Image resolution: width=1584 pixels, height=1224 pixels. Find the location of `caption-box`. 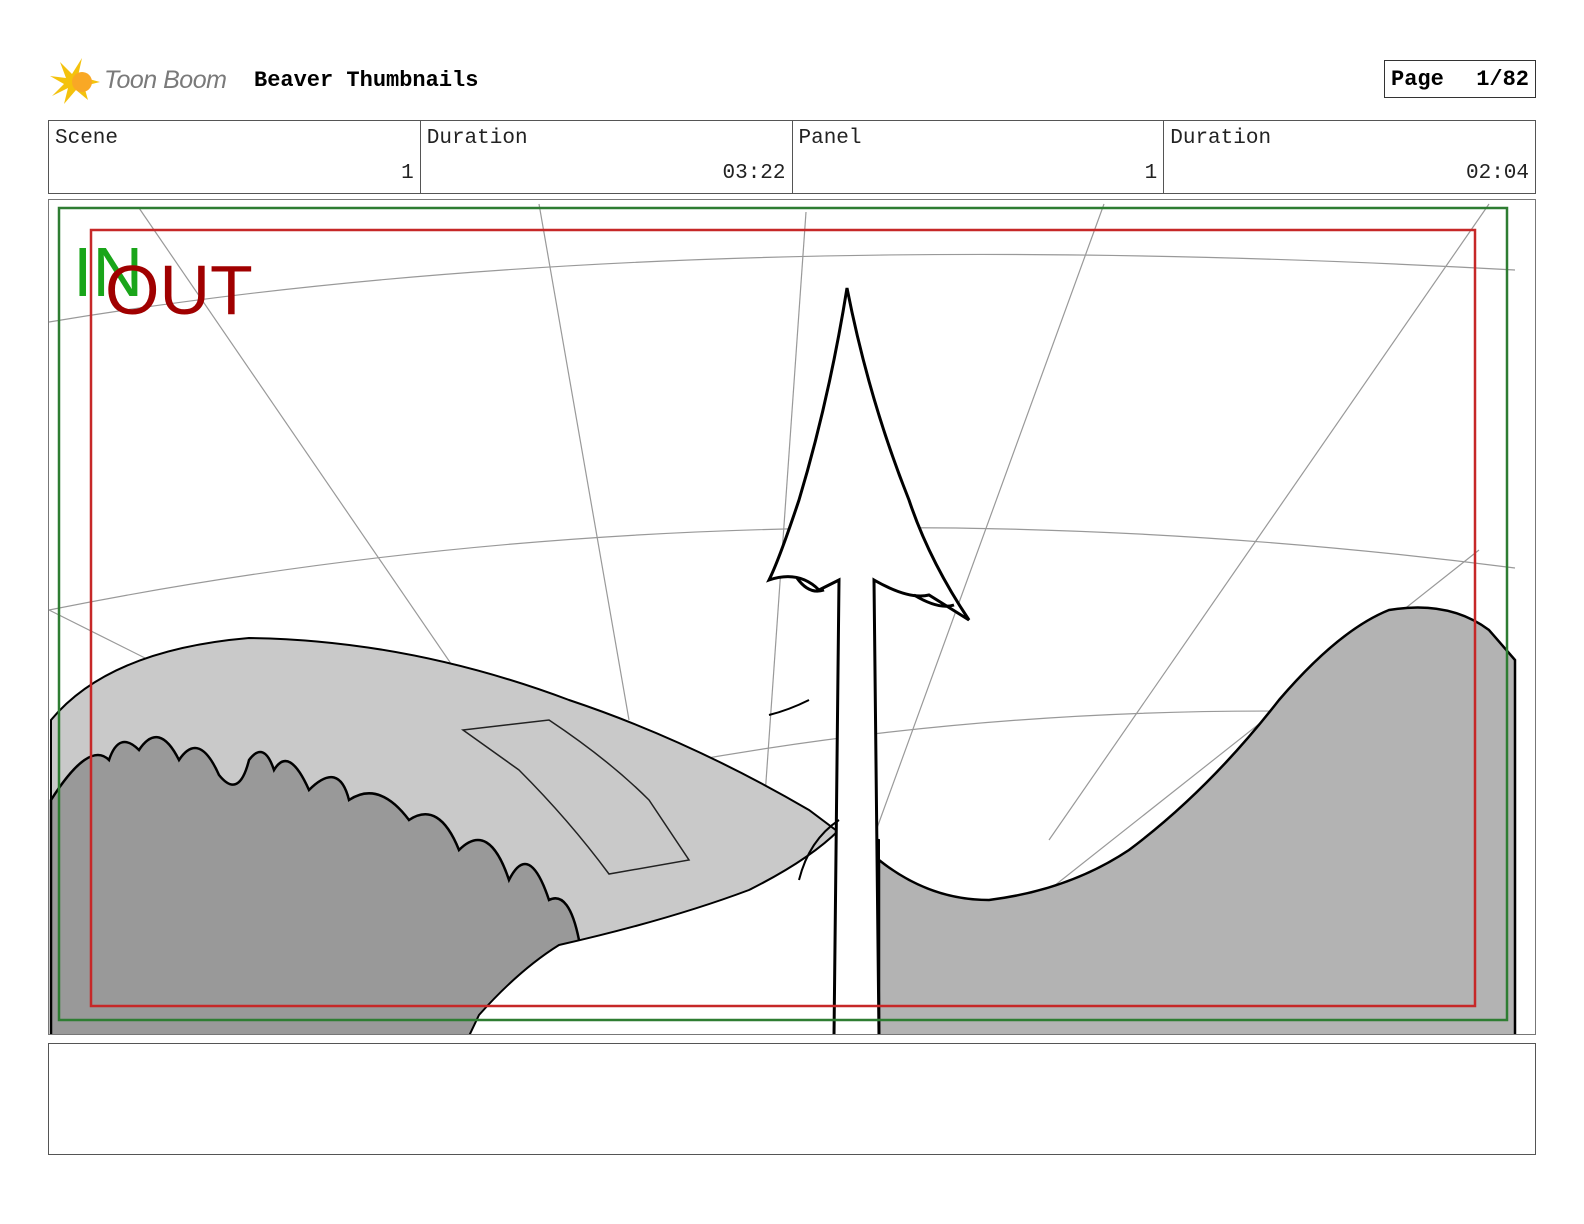

caption-box is located at coordinates (792, 1099).